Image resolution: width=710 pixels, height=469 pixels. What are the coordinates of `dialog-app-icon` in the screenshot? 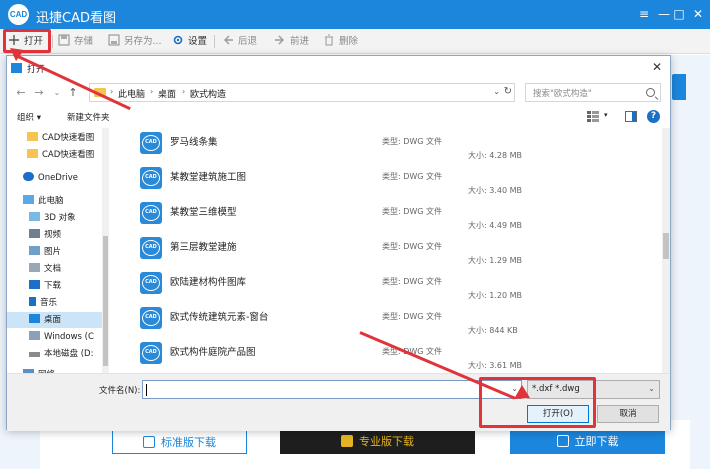 It's located at (16, 68).